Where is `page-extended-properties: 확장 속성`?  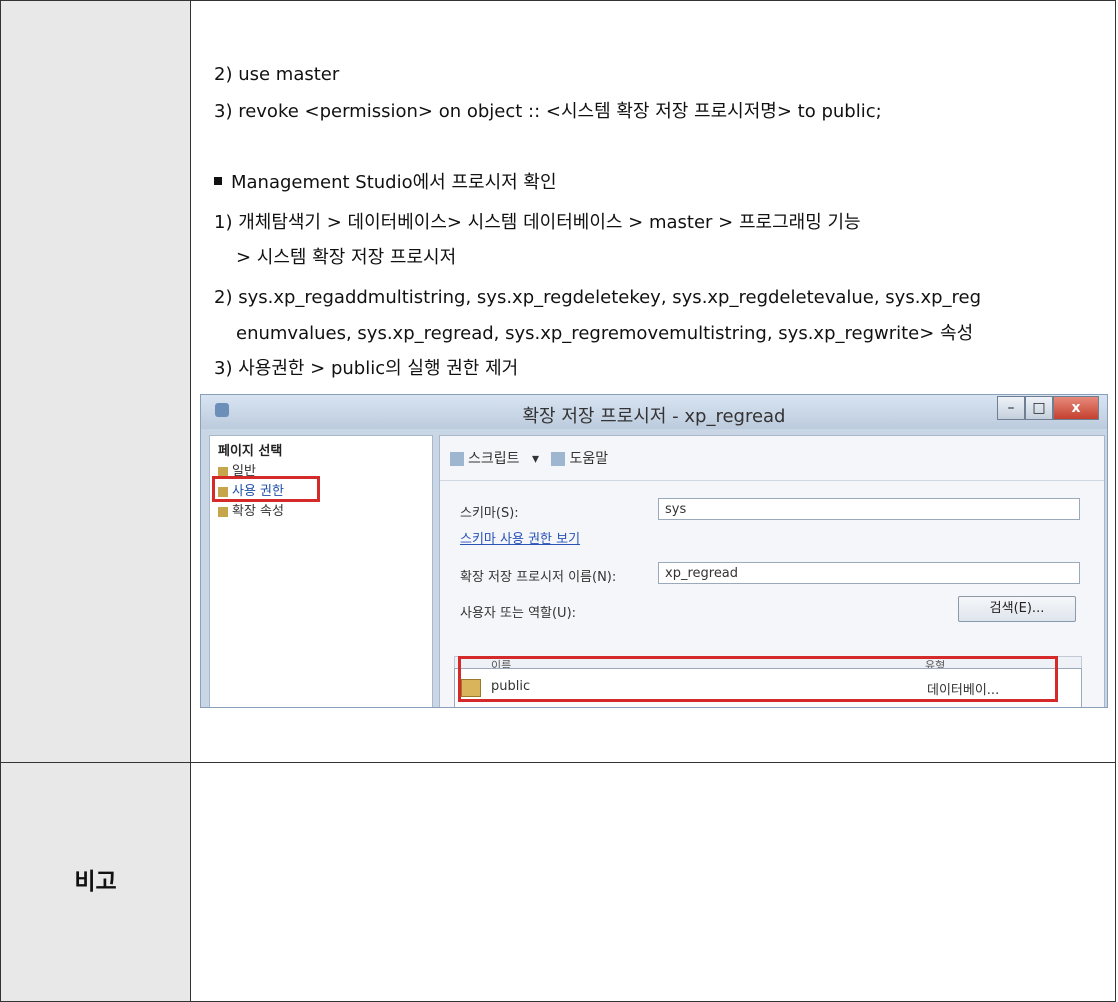 page-extended-properties: 확장 속성 is located at coordinates (251, 509).